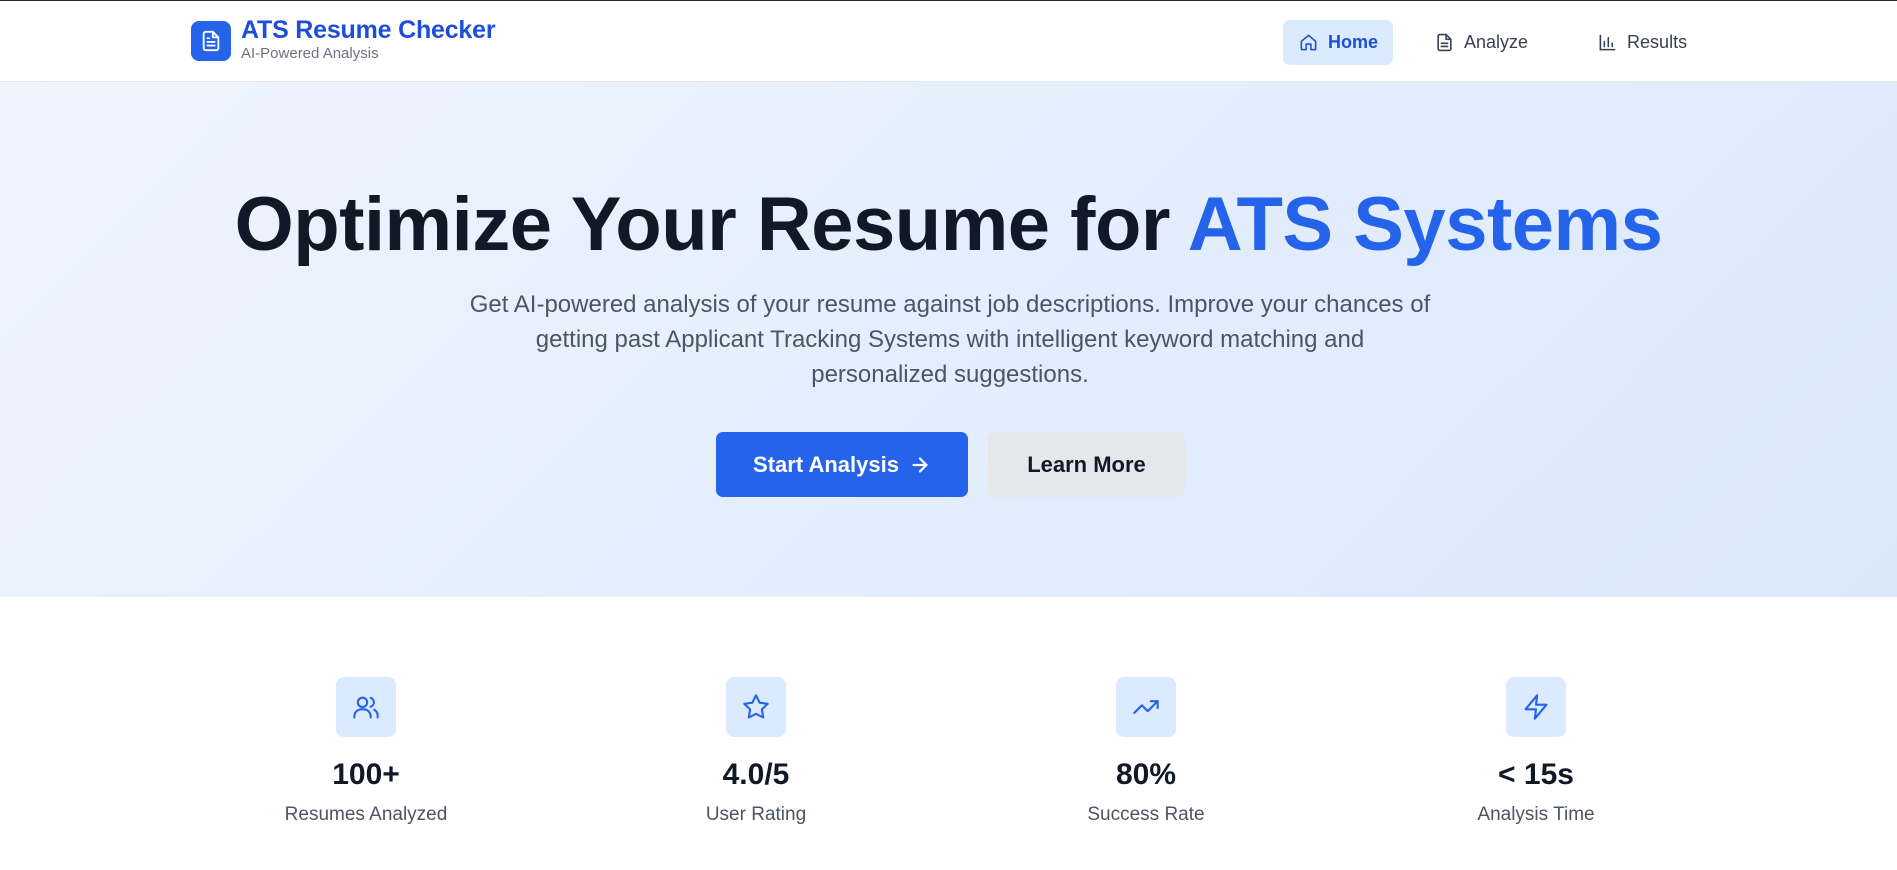  I want to click on stat-label: Success Rate, so click(1146, 814).